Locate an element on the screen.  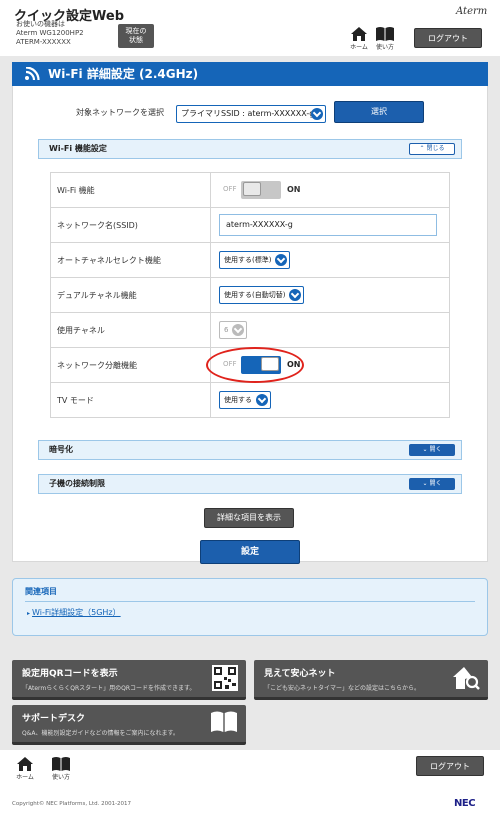
qr-code-icon is located at coordinates (225, 678).